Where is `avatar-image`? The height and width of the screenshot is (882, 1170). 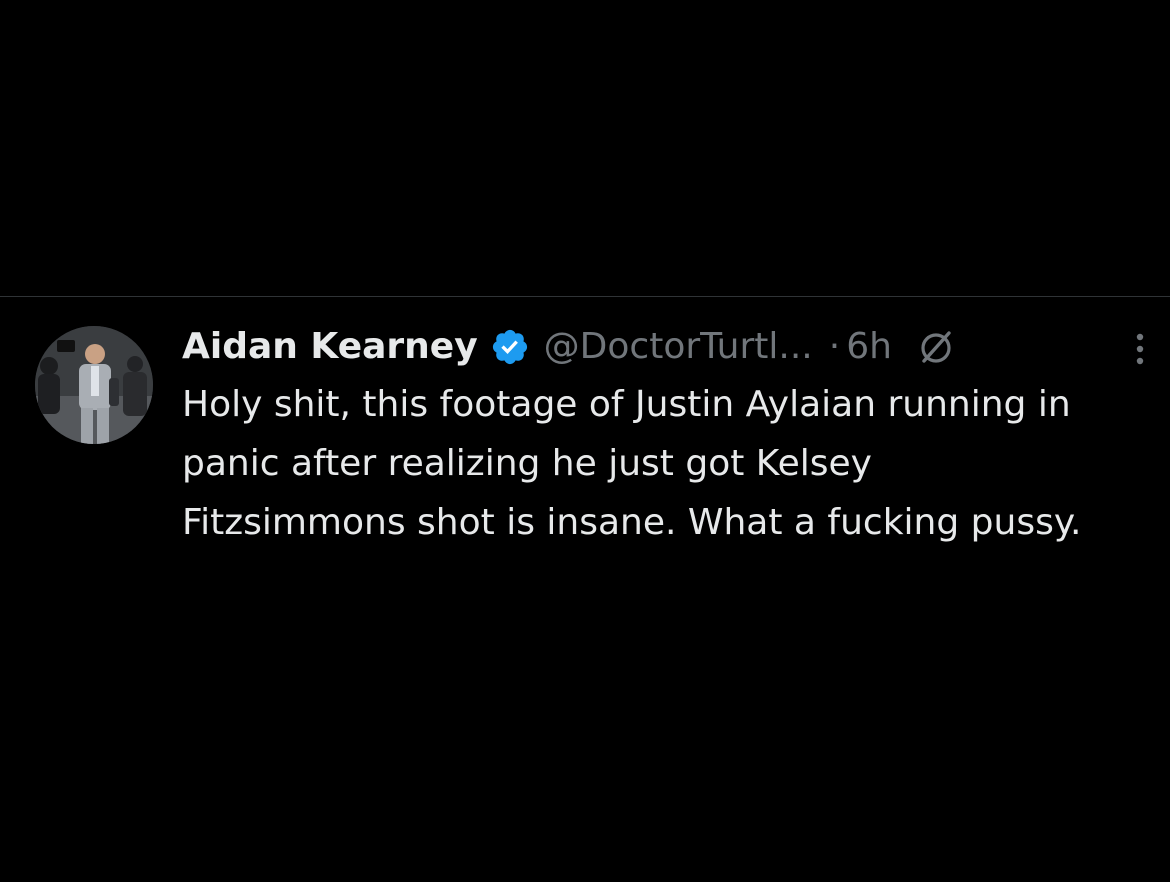
avatar-image is located at coordinates (94, 385).